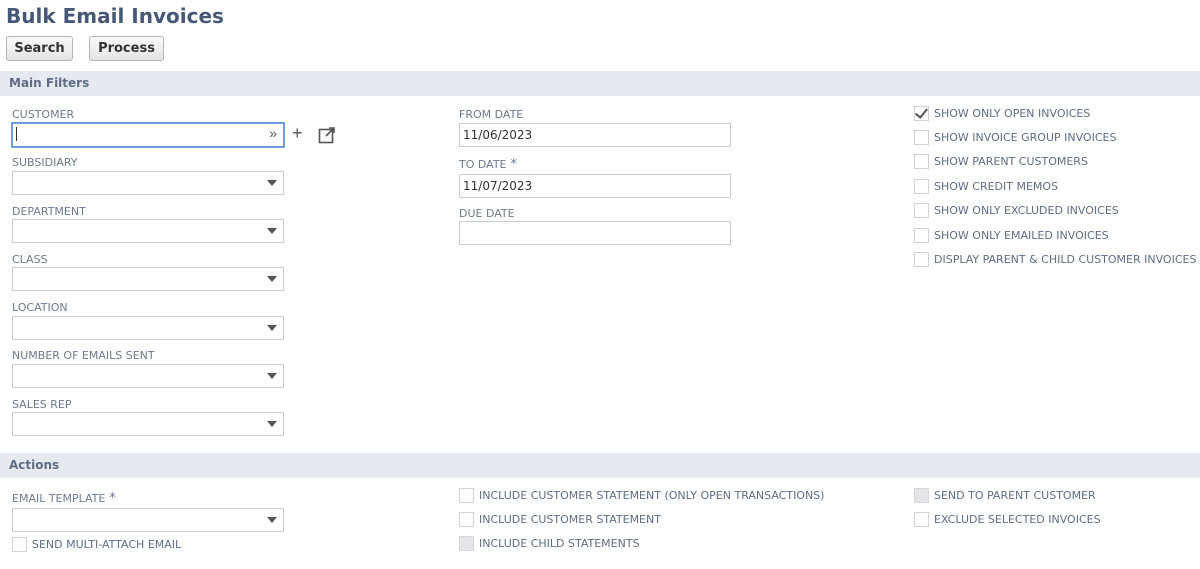  I want to click on checkbox-label: EXCLUDE SELECTED INVOICES, so click(1017, 519).